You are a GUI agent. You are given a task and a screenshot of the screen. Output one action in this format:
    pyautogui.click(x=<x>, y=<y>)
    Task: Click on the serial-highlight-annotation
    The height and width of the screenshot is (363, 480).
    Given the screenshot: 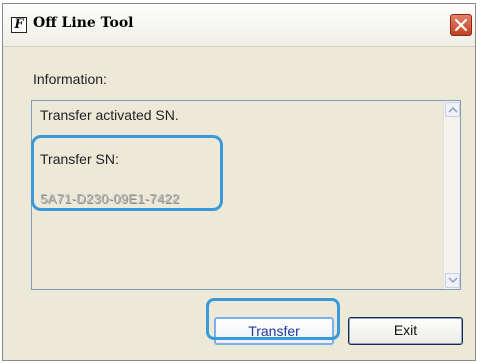 What is the action you would take?
    pyautogui.click(x=127, y=173)
    